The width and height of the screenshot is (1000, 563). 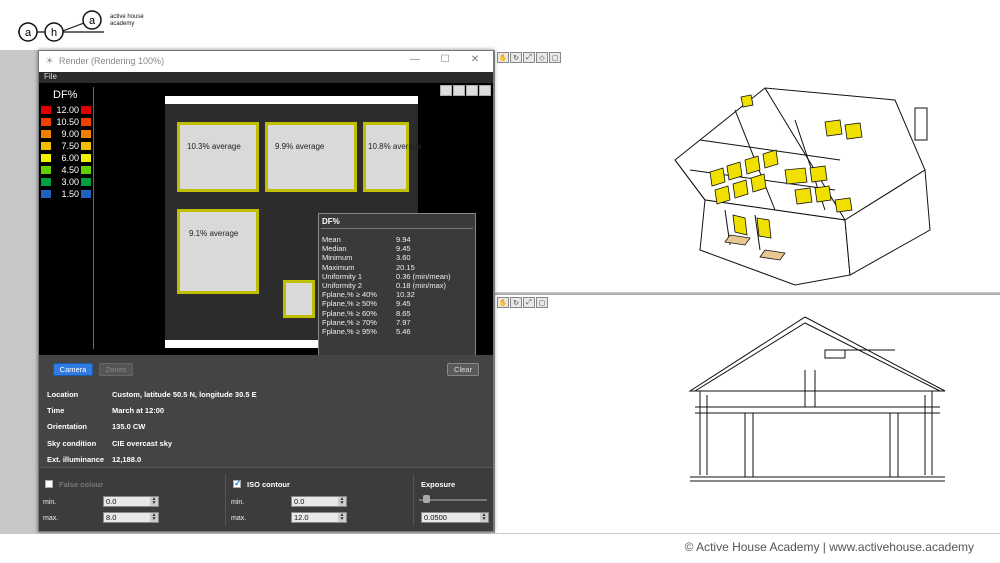 I want to click on false-colour-min-input: 0.0 ▲ ▼, so click(x=131, y=501).